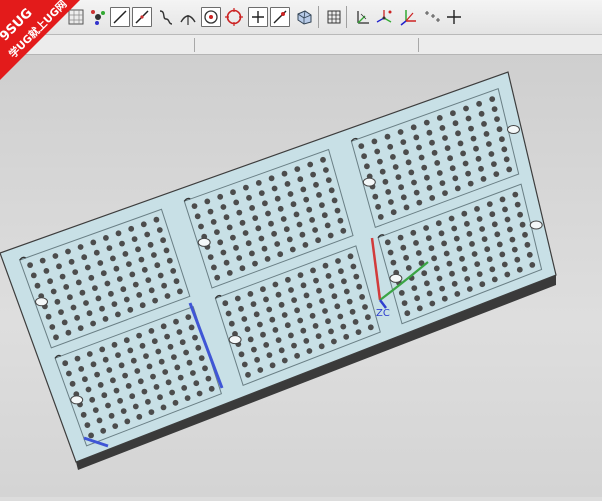 This screenshot has height=501, width=602. What do you see at coordinates (513, 129) in the screenshot?
I see `mounting-slot` at bounding box center [513, 129].